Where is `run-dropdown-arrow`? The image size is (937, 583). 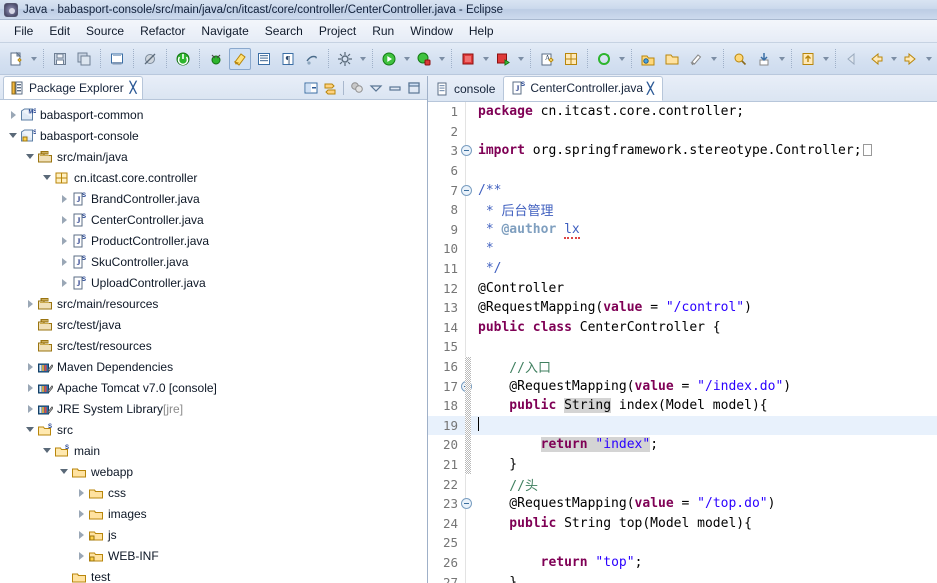
run-dropdown-arrow is located at coordinates (406, 59).